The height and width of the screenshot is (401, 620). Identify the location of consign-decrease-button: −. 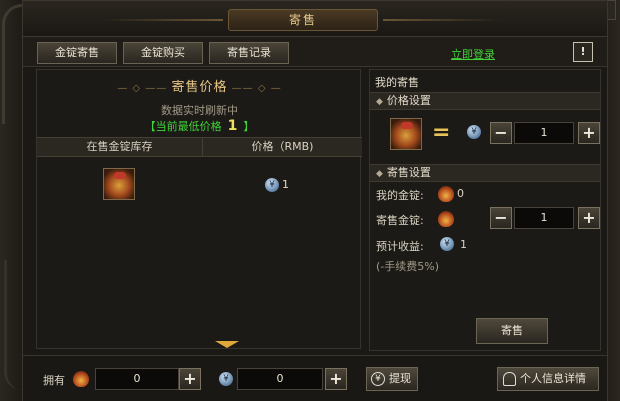
(501, 218).